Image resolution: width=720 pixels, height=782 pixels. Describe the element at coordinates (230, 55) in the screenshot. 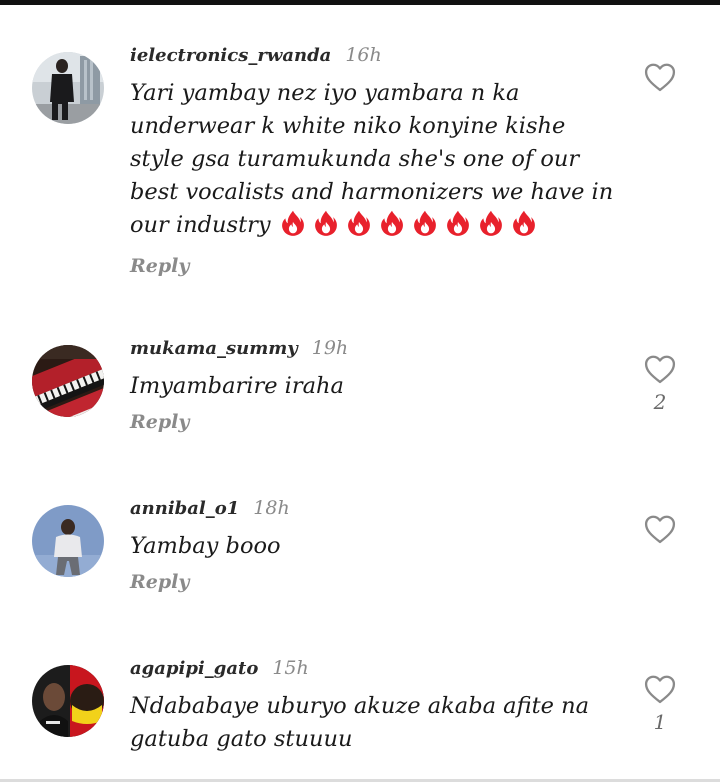

I see `comment-username: ielectronics_rwanda` at that location.